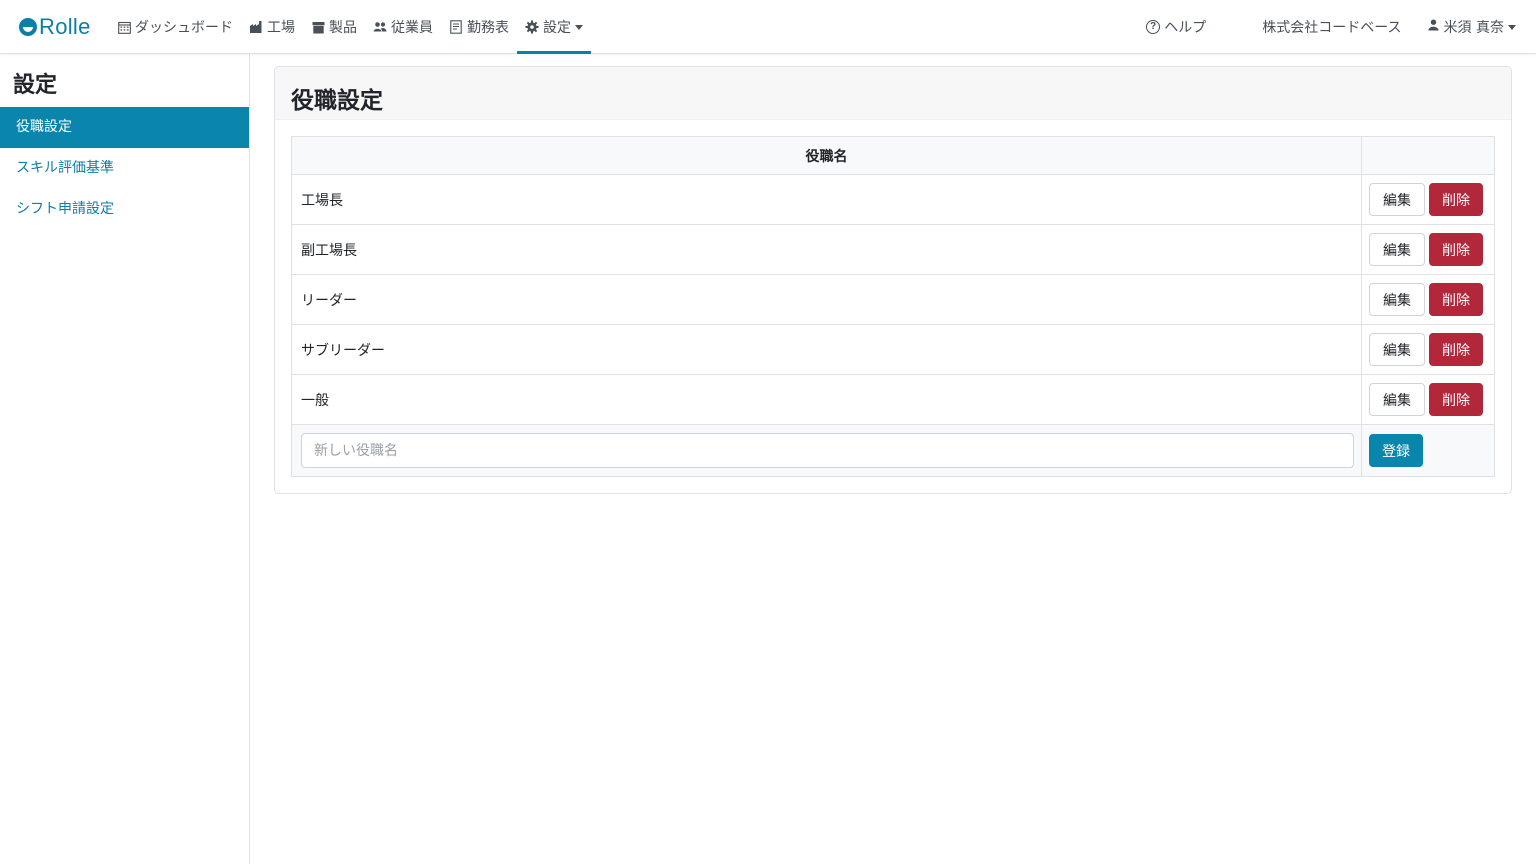 The height and width of the screenshot is (864, 1536). What do you see at coordinates (1433, 27) in the screenshot?
I see `user-icon` at bounding box center [1433, 27].